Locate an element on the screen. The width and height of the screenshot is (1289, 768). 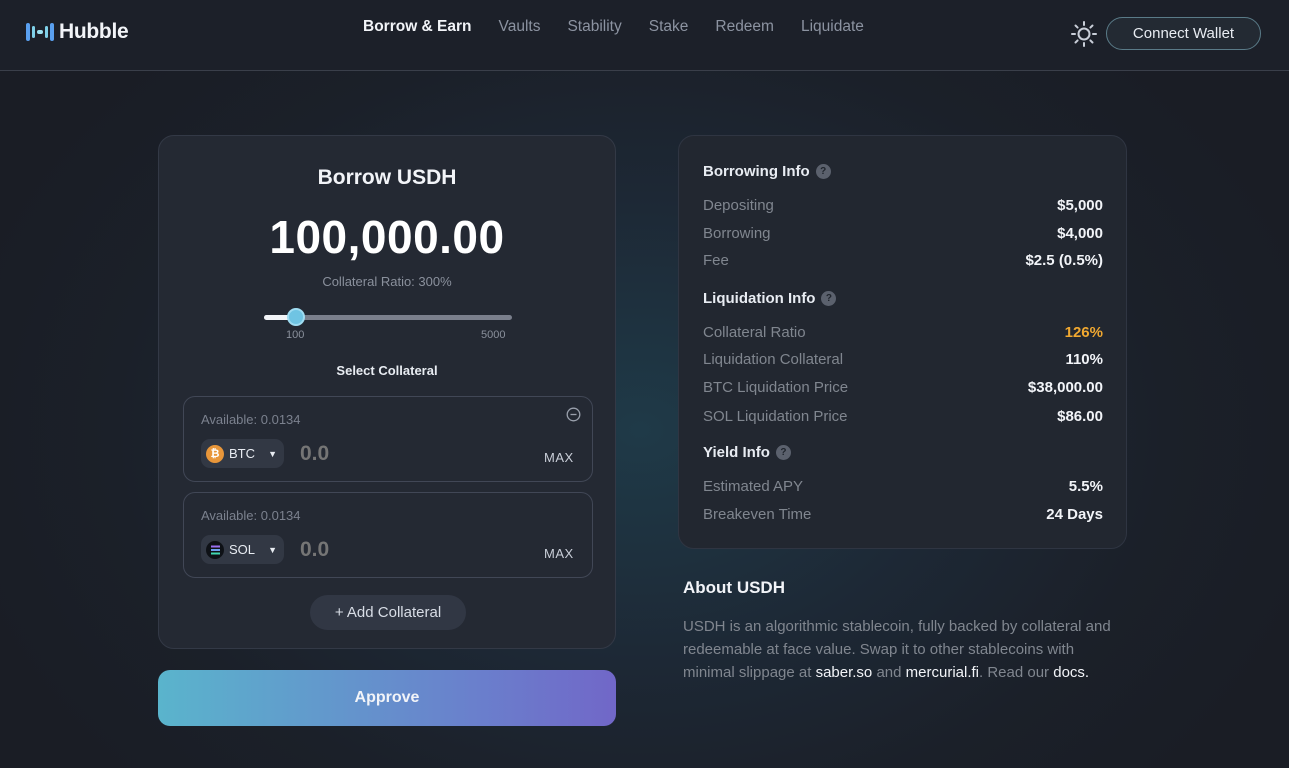
nav-redeem: Redeem is located at coordinates (744, 27).